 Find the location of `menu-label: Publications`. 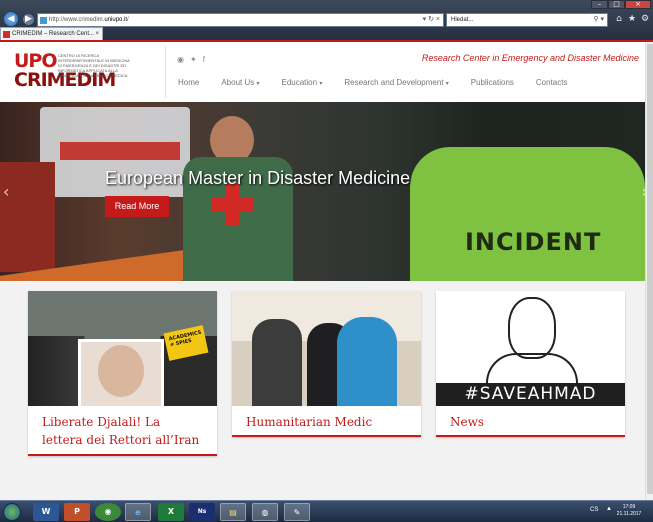

menu-label: Publications is located at coordinates (492, 82).